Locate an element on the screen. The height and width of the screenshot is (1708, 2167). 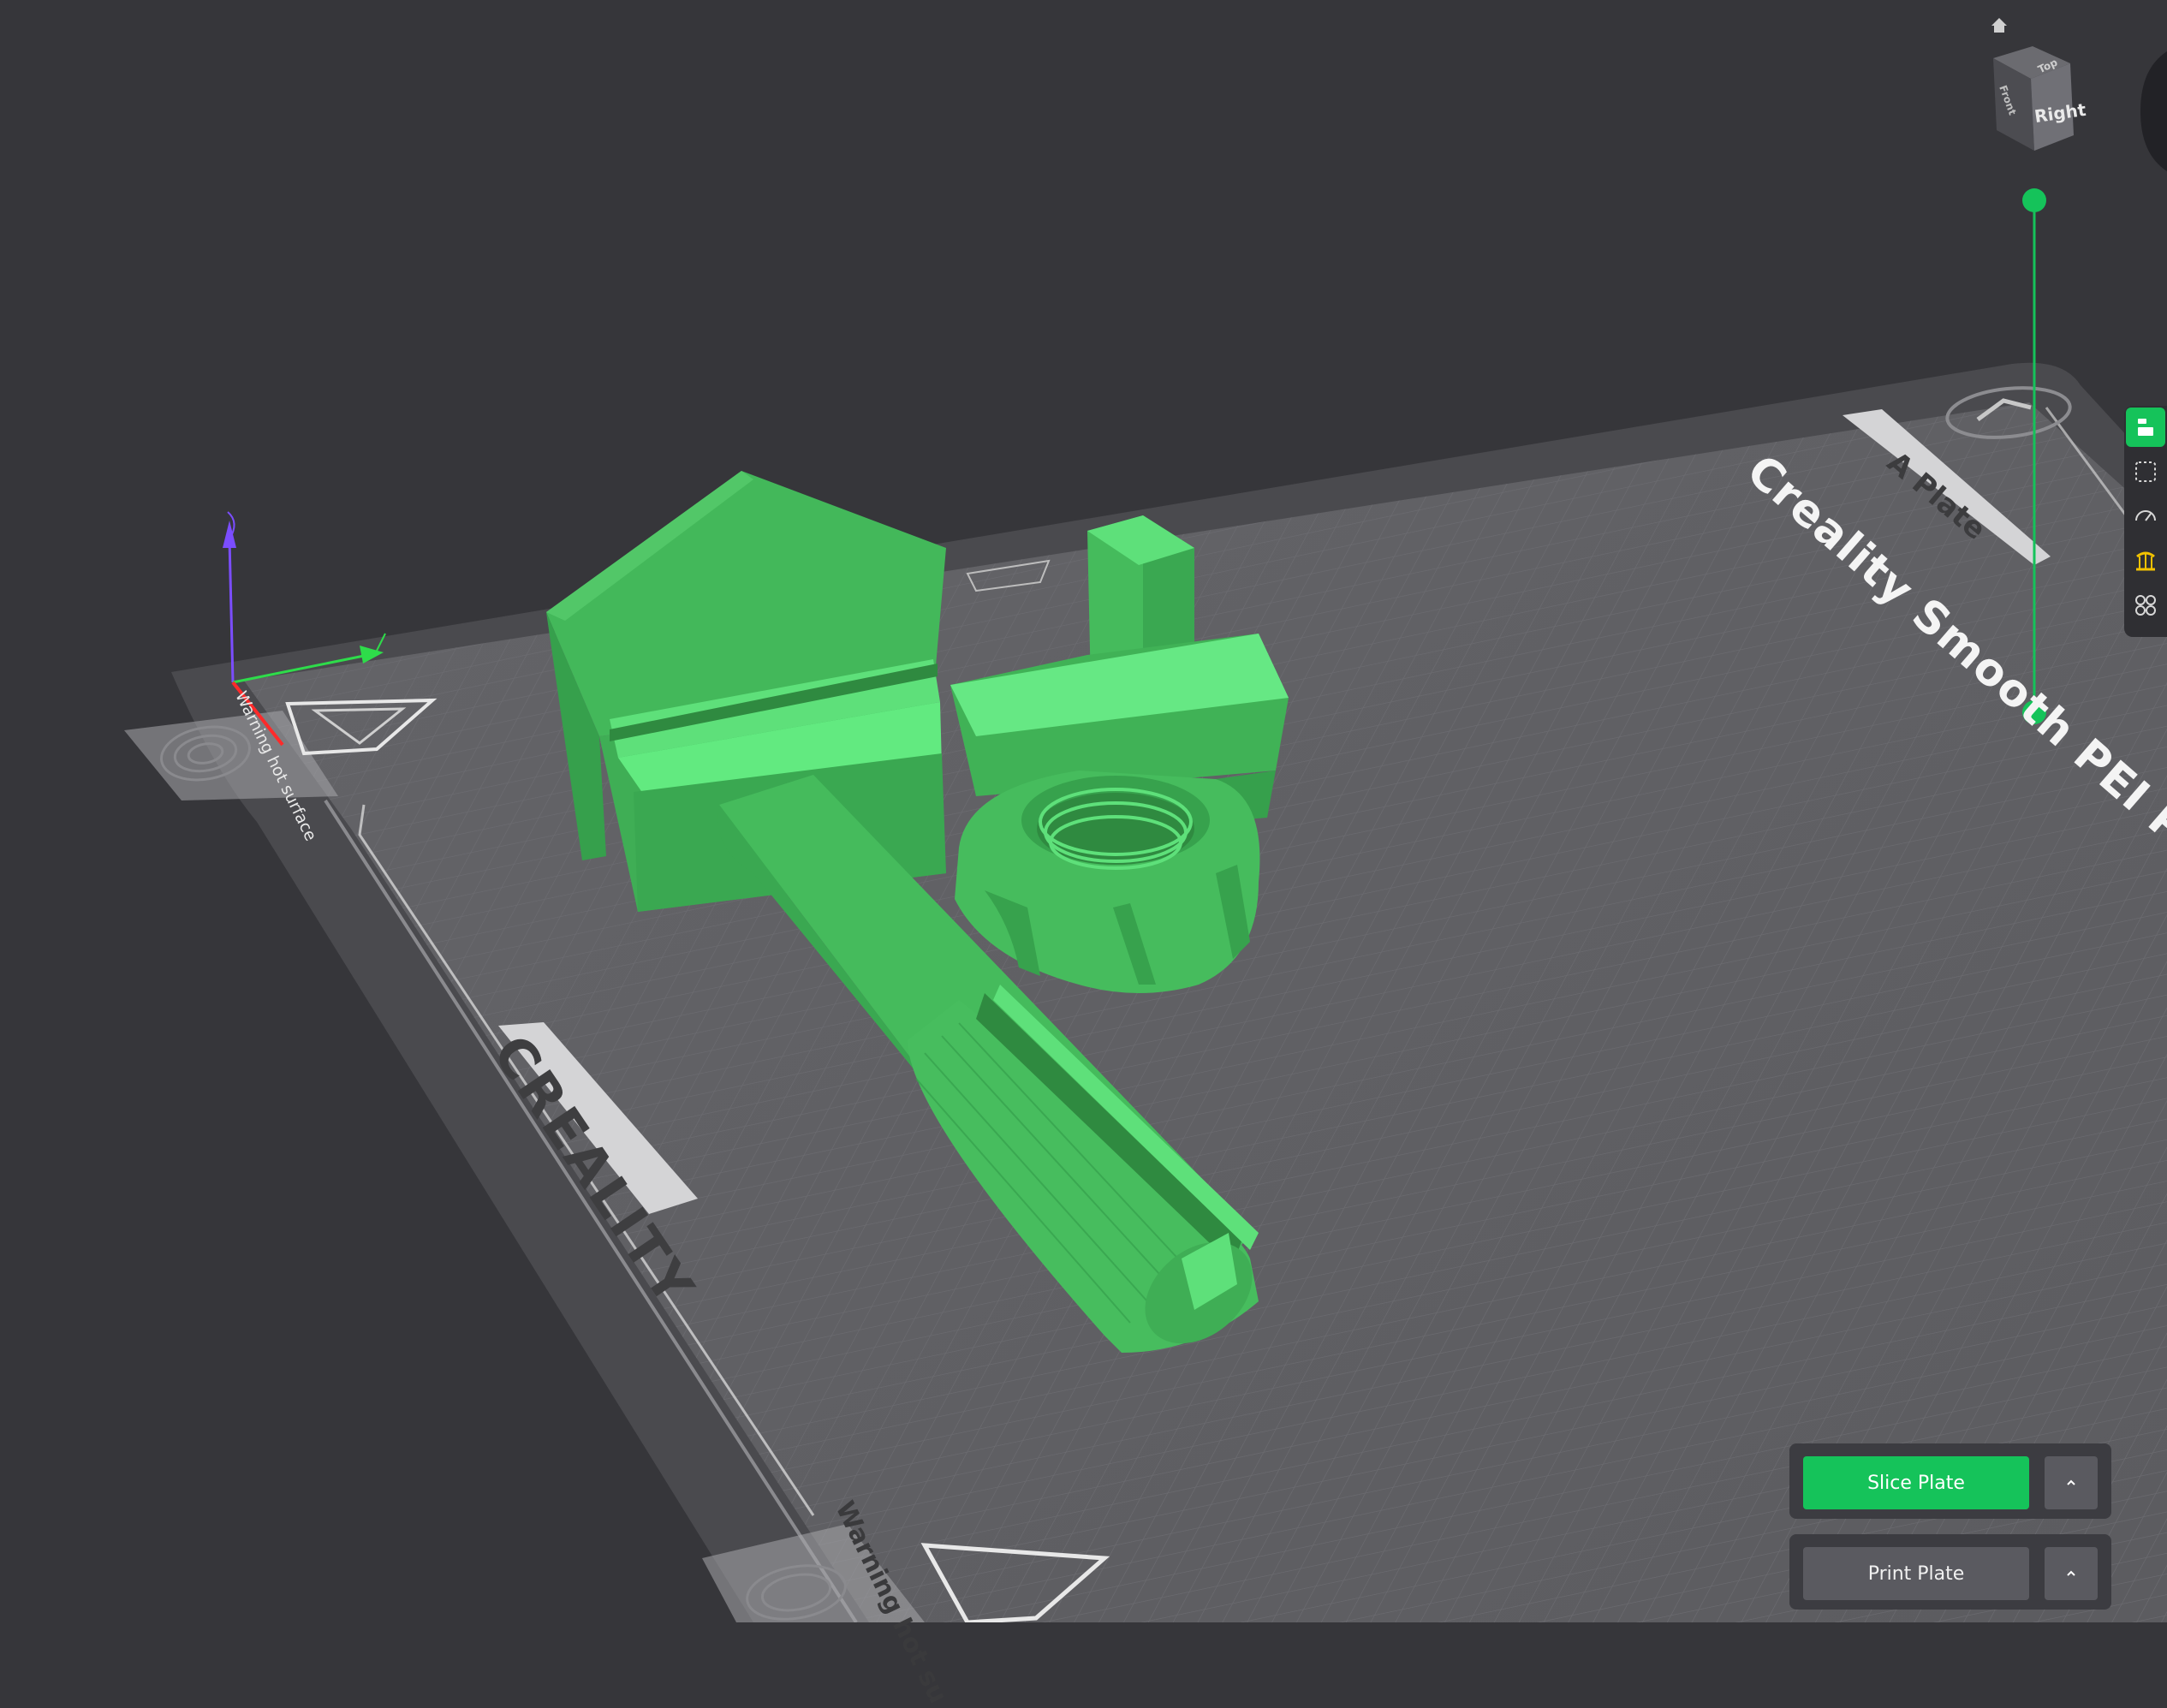
speed-gauge-icon is located at coordinates (2146, 515).